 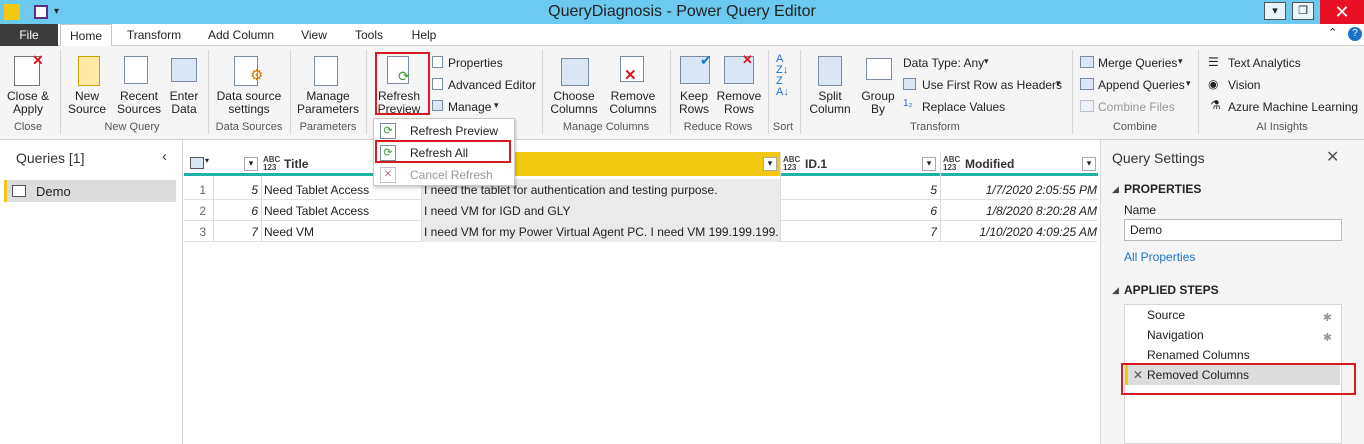 What do you see at coordinates (859, 211) in the screenshot?
I see `cell-id1: 6` at bounding box center [859, 211].